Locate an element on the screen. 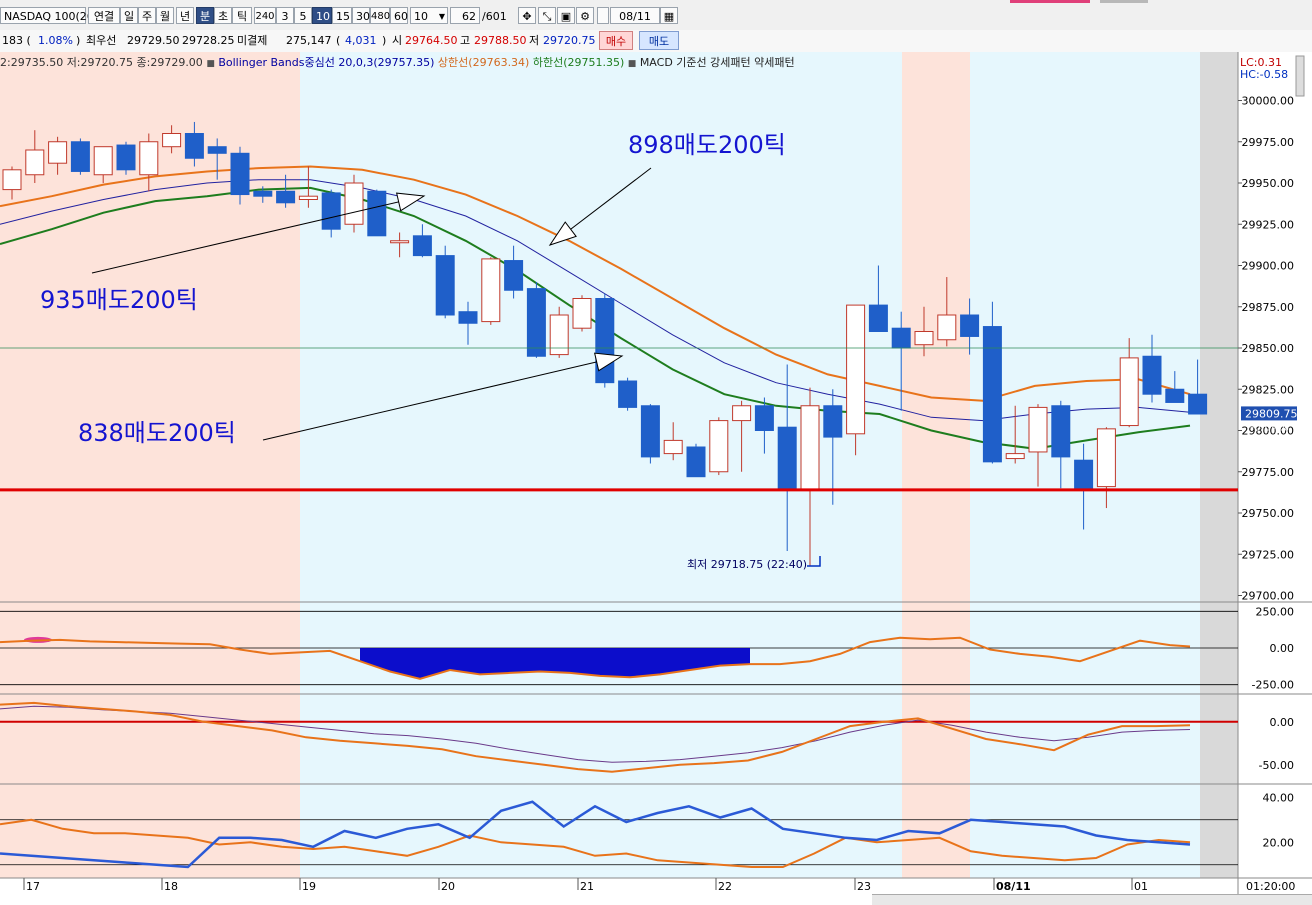 This screenshot has width=1312, height=905. price-axis-label: 29925.00 is located at coordinates (1268, 224).